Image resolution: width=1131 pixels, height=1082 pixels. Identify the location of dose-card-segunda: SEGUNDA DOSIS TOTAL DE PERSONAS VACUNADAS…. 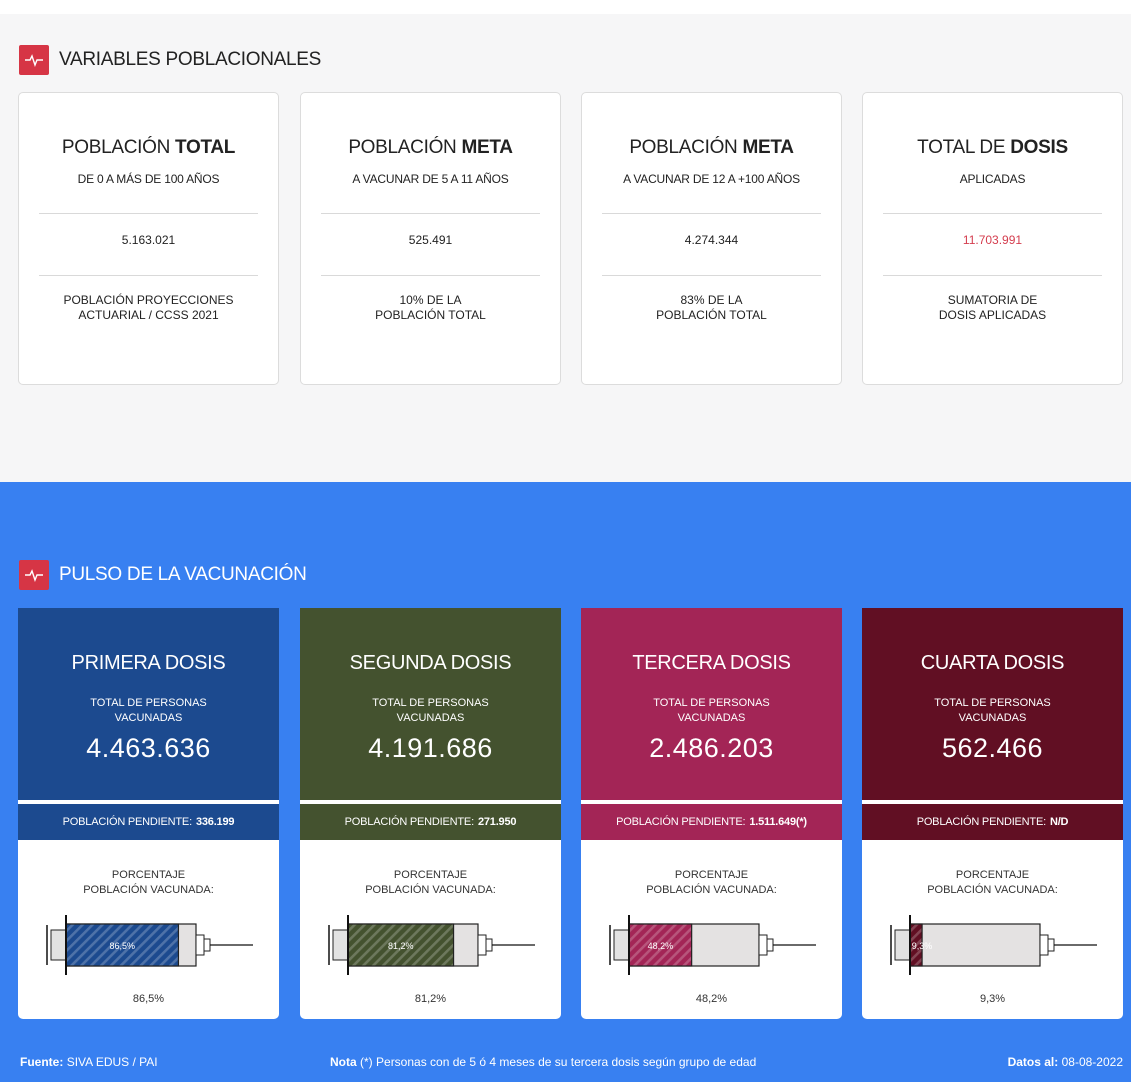
(430, 813).